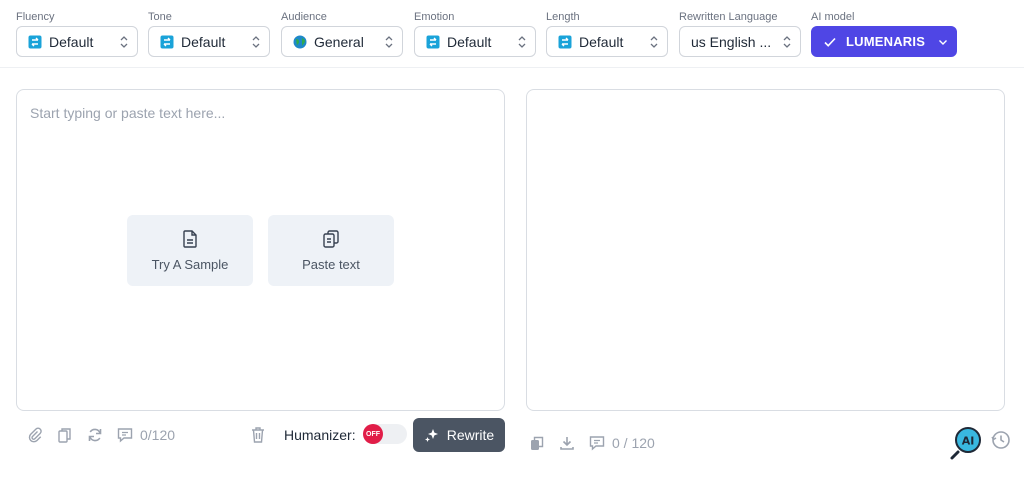 Image resolution: width=1024 pixels, height=488 pixels. I want to click on emotion-select: Default, so click(475, 41).